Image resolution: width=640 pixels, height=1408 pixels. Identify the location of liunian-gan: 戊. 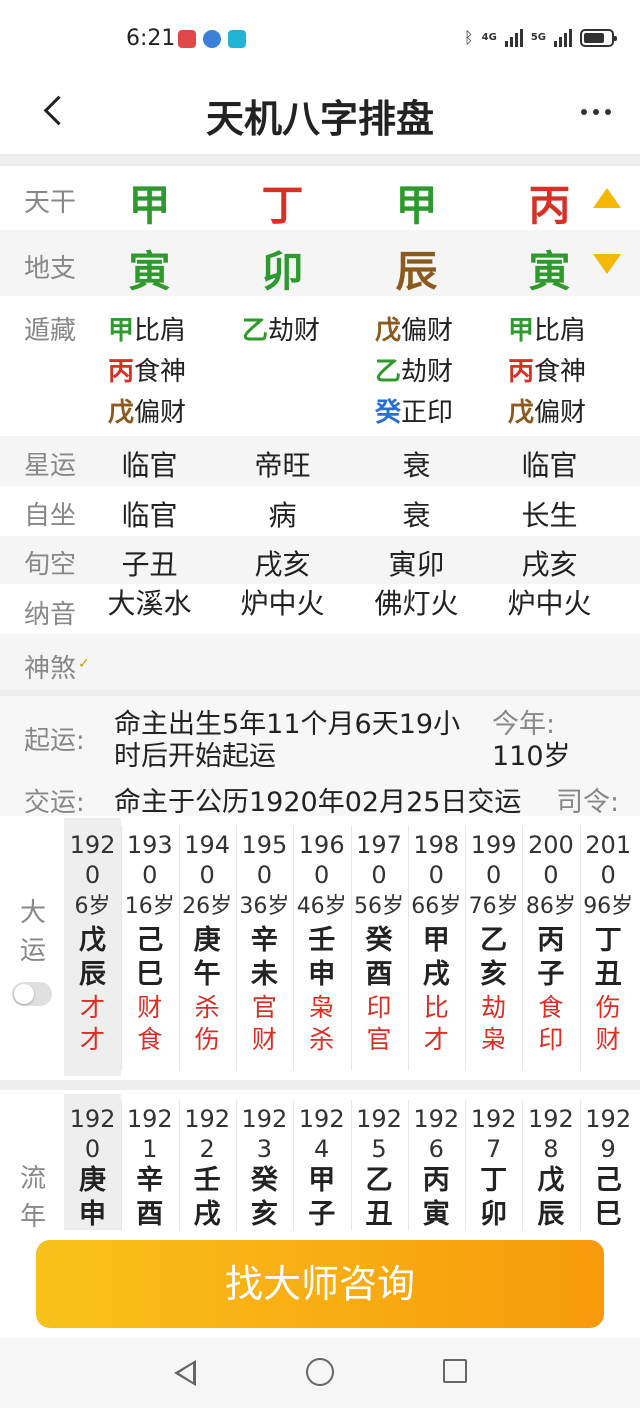
(551, 1180).